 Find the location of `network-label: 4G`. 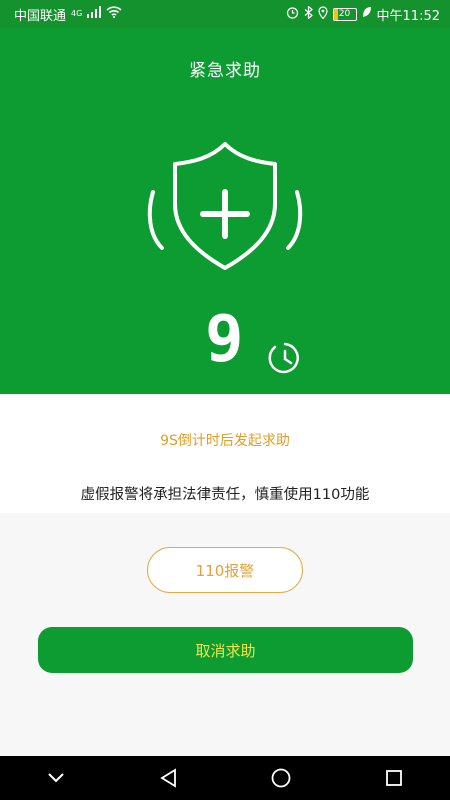

network-label: 4G is located at coordinates (77, 13).